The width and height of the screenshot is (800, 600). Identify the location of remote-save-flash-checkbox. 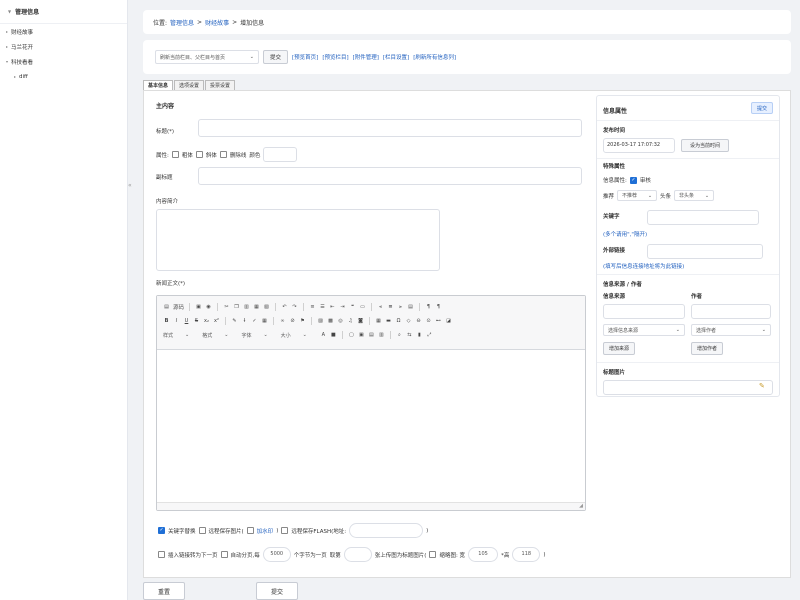
(285, 530).